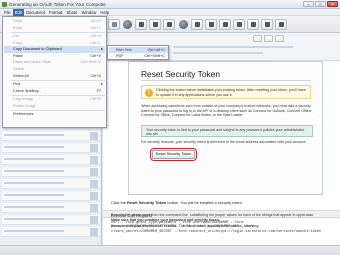 The height and width of the screenshot is (255, 340). I want to click on menu-item-crop-image: Crop Image Ctrl+R, so click(54, 99).